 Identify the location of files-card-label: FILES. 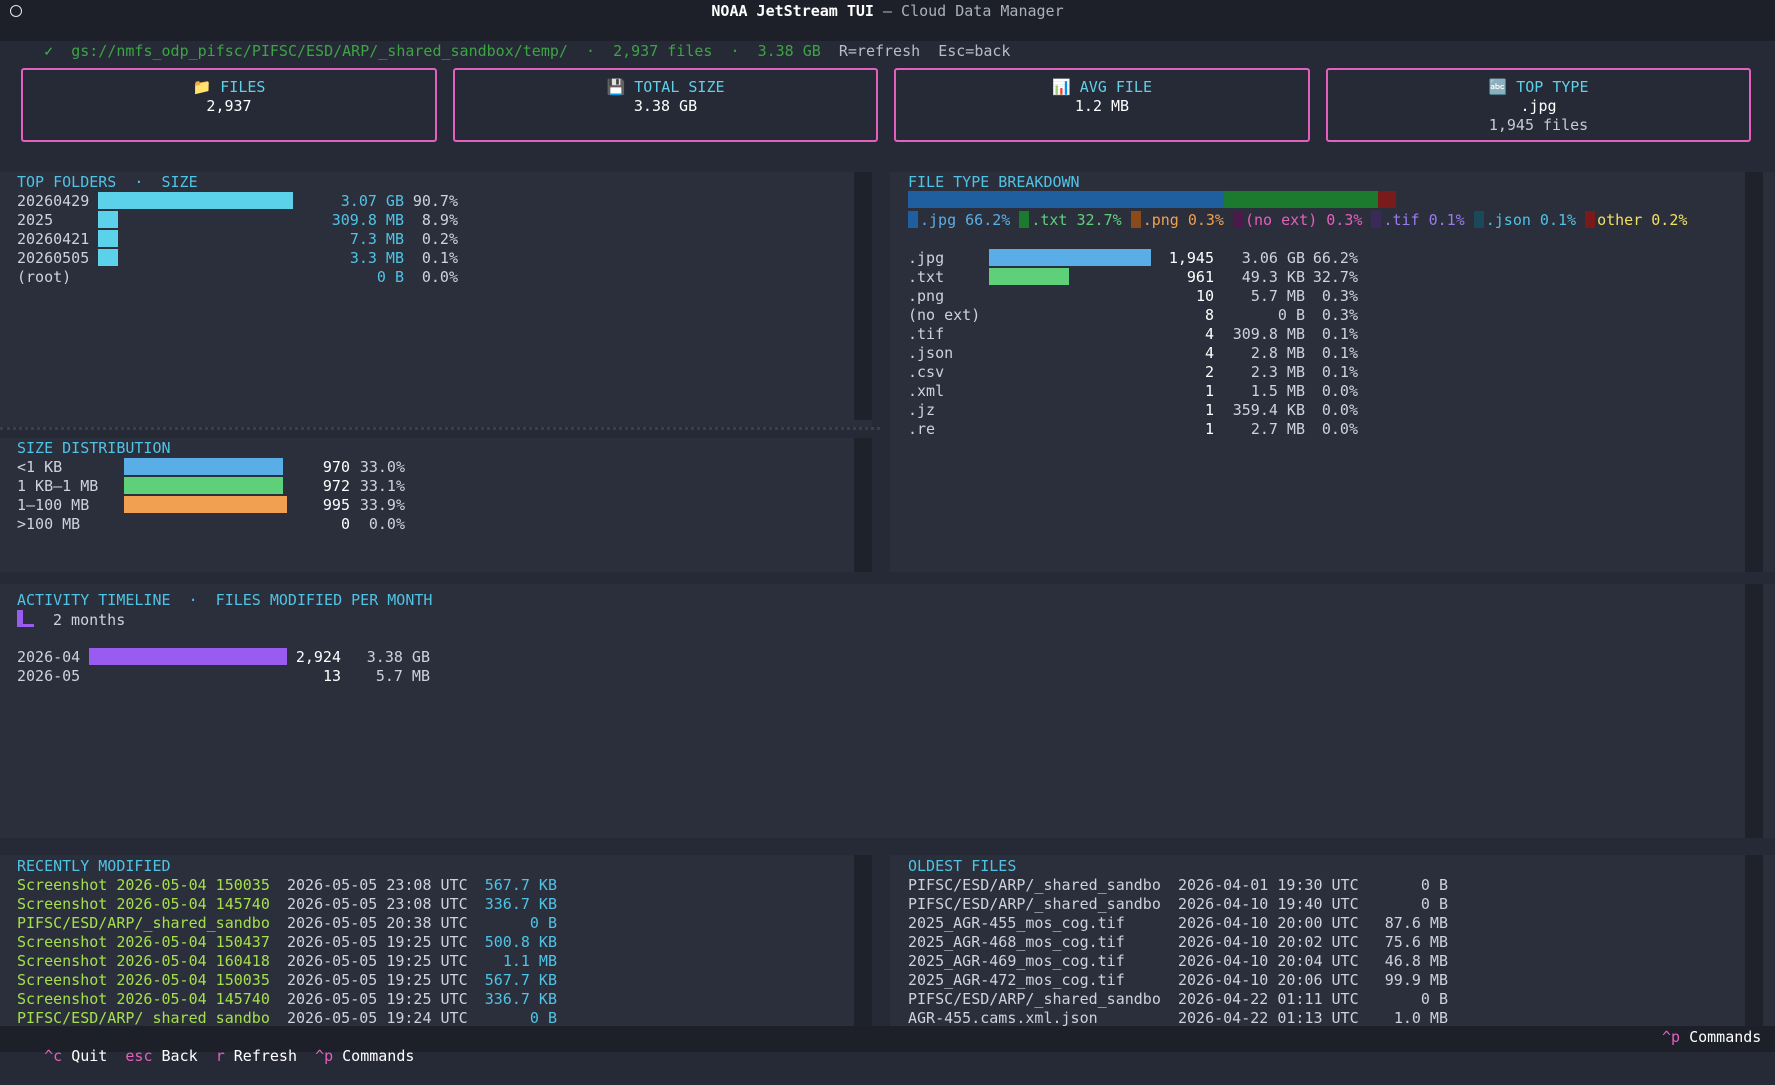
(243, 87).